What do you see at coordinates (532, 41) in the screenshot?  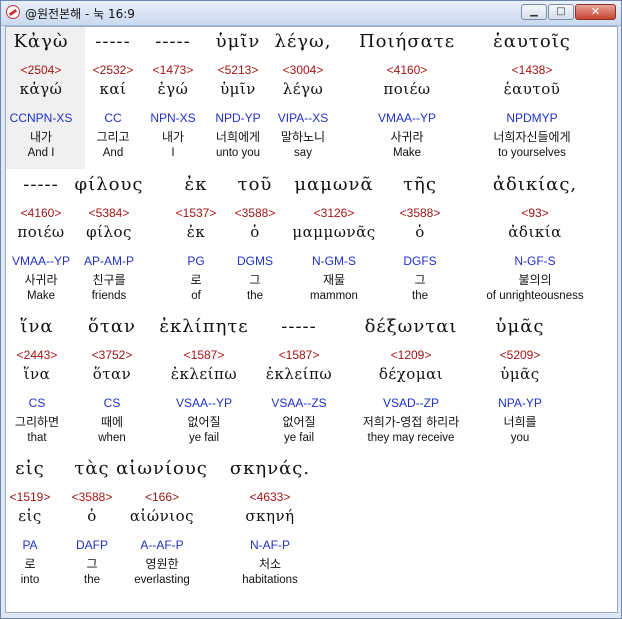 I see `word-greek: ἑαυτοῖς` at bounding box center [532, 41].